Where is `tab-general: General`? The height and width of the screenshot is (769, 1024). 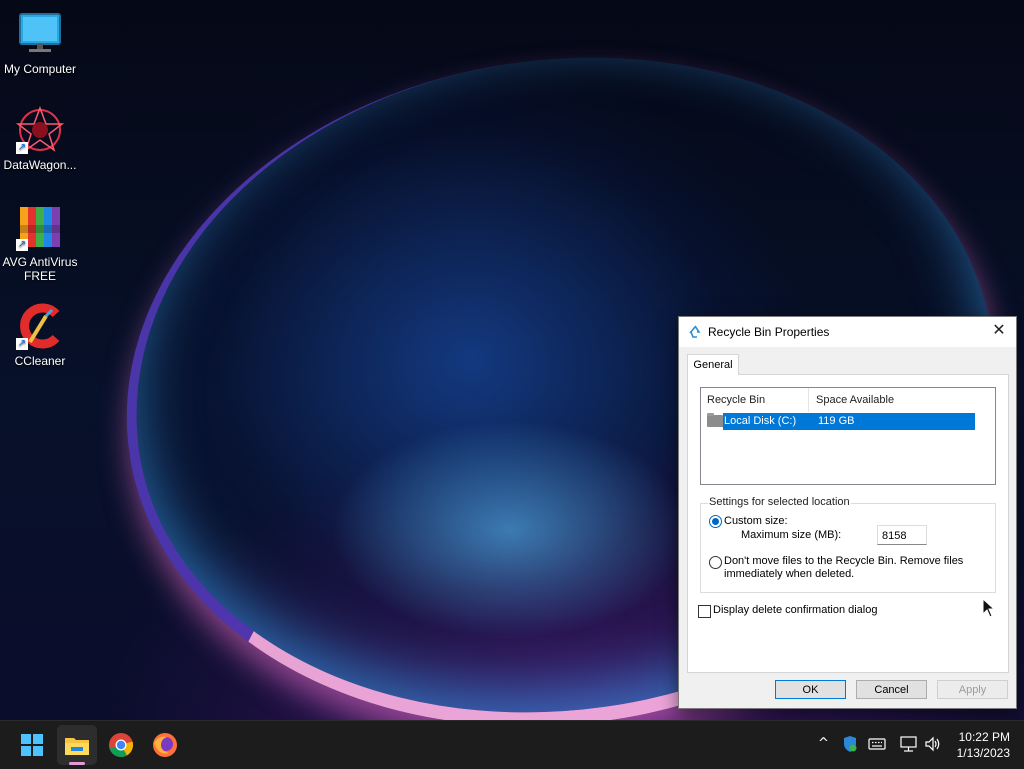 tab-general: General is located at coordinates (713, 364).